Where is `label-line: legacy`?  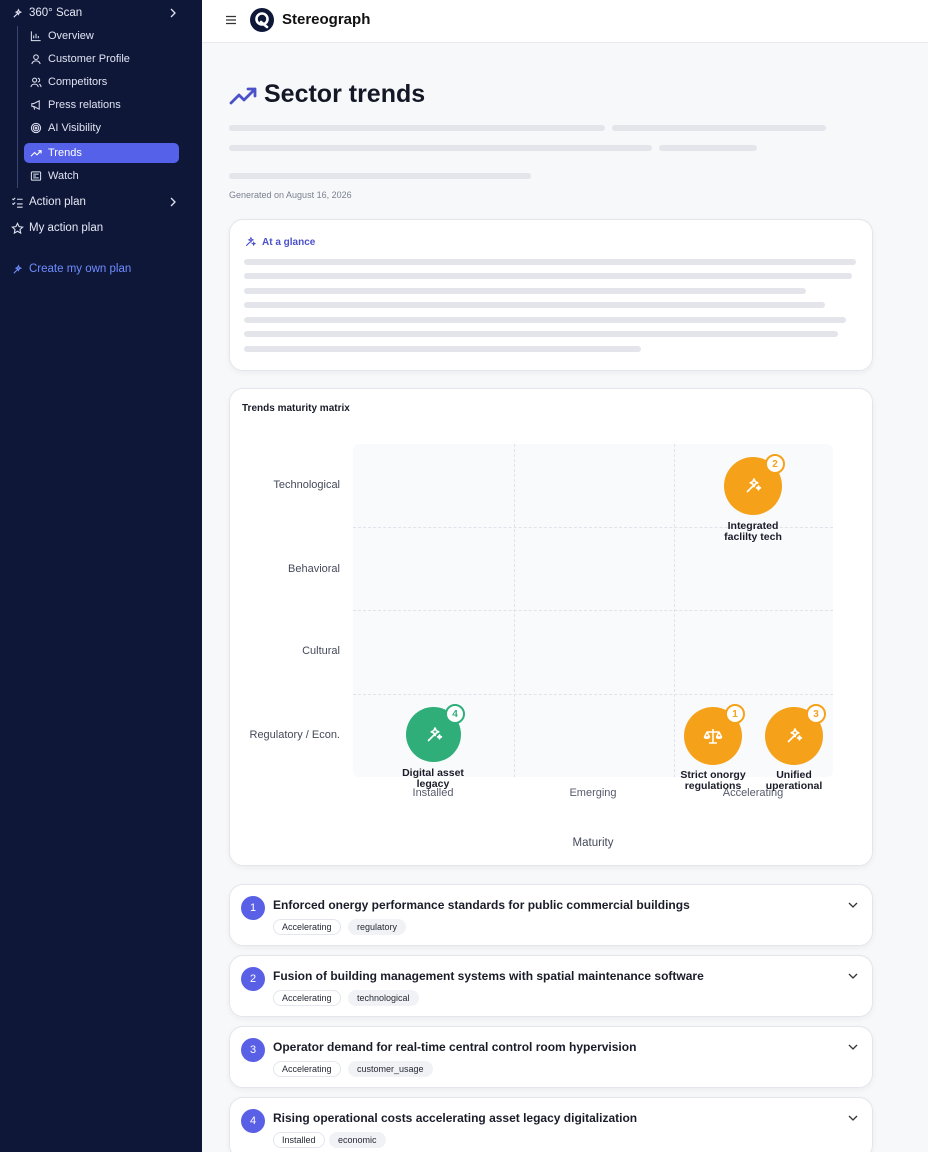
label-line: legacy is located at coordinates (433, 784).